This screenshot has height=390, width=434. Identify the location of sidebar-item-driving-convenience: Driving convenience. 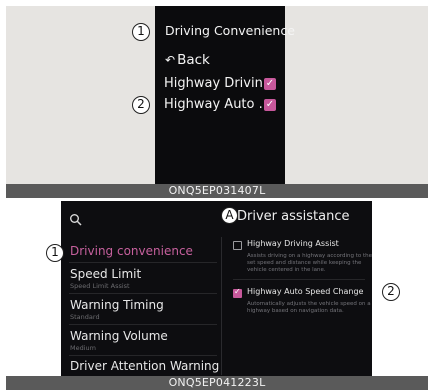
(131, 251).